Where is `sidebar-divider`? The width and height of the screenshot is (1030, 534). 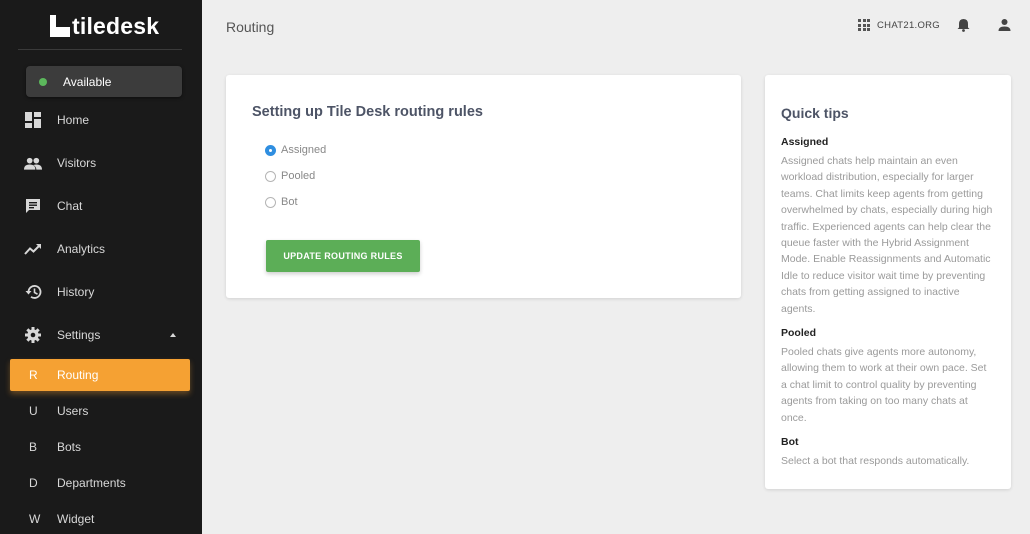
sidebar-divider is located at coordinates (100, 49).